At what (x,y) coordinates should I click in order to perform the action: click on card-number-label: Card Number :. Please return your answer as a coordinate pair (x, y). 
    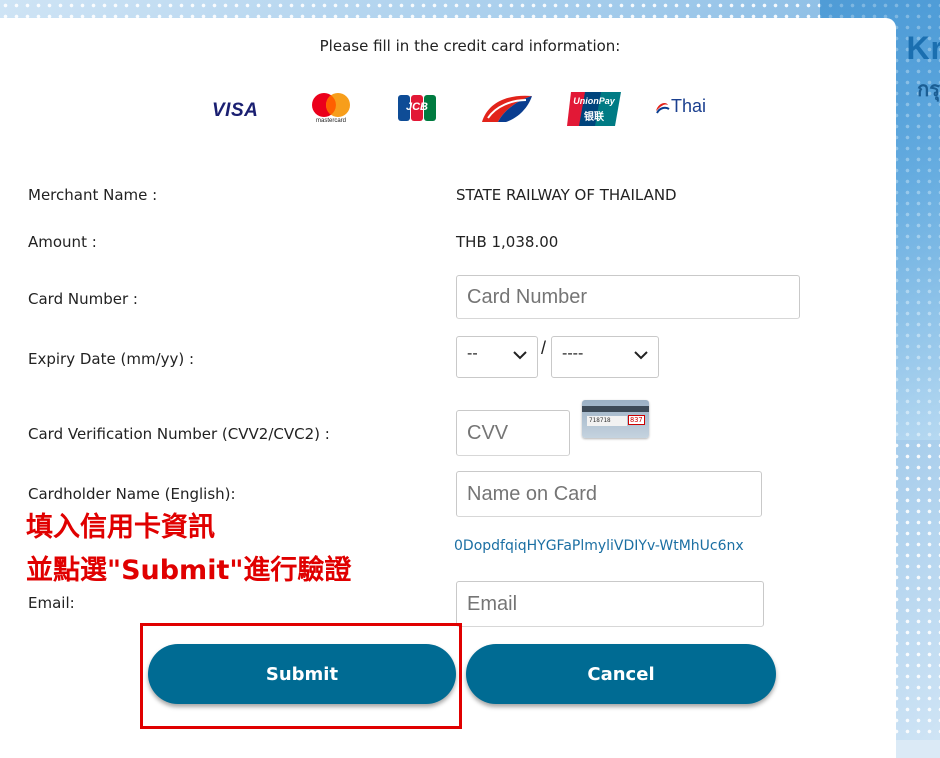
    Looking at the image, I should click on (83, 299).